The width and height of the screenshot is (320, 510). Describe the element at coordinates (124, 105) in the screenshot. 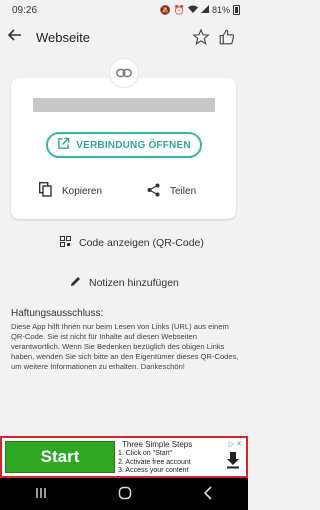

I see `url-placeholder-bar` at that location.